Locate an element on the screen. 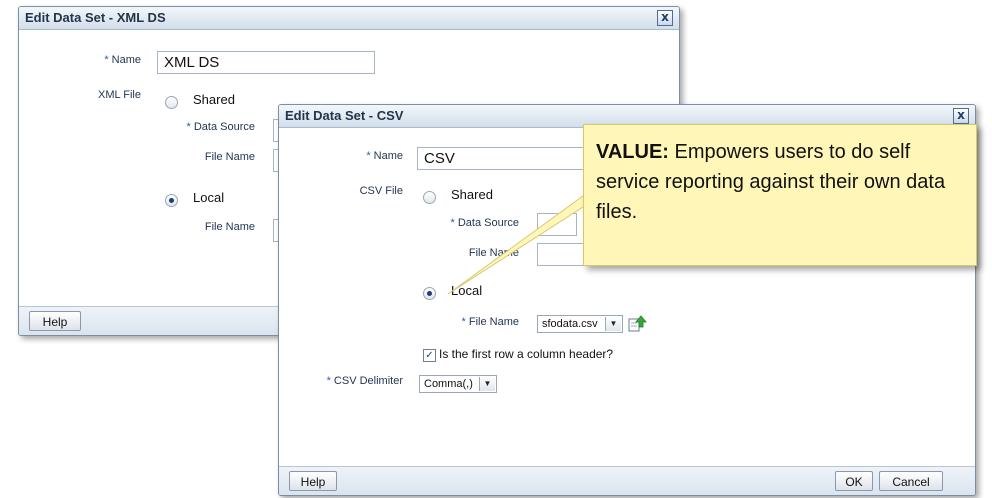 The image size is (992, 498). csv-delimiter-select: Comma(,) ▼ is located at coordinates (458, 384).